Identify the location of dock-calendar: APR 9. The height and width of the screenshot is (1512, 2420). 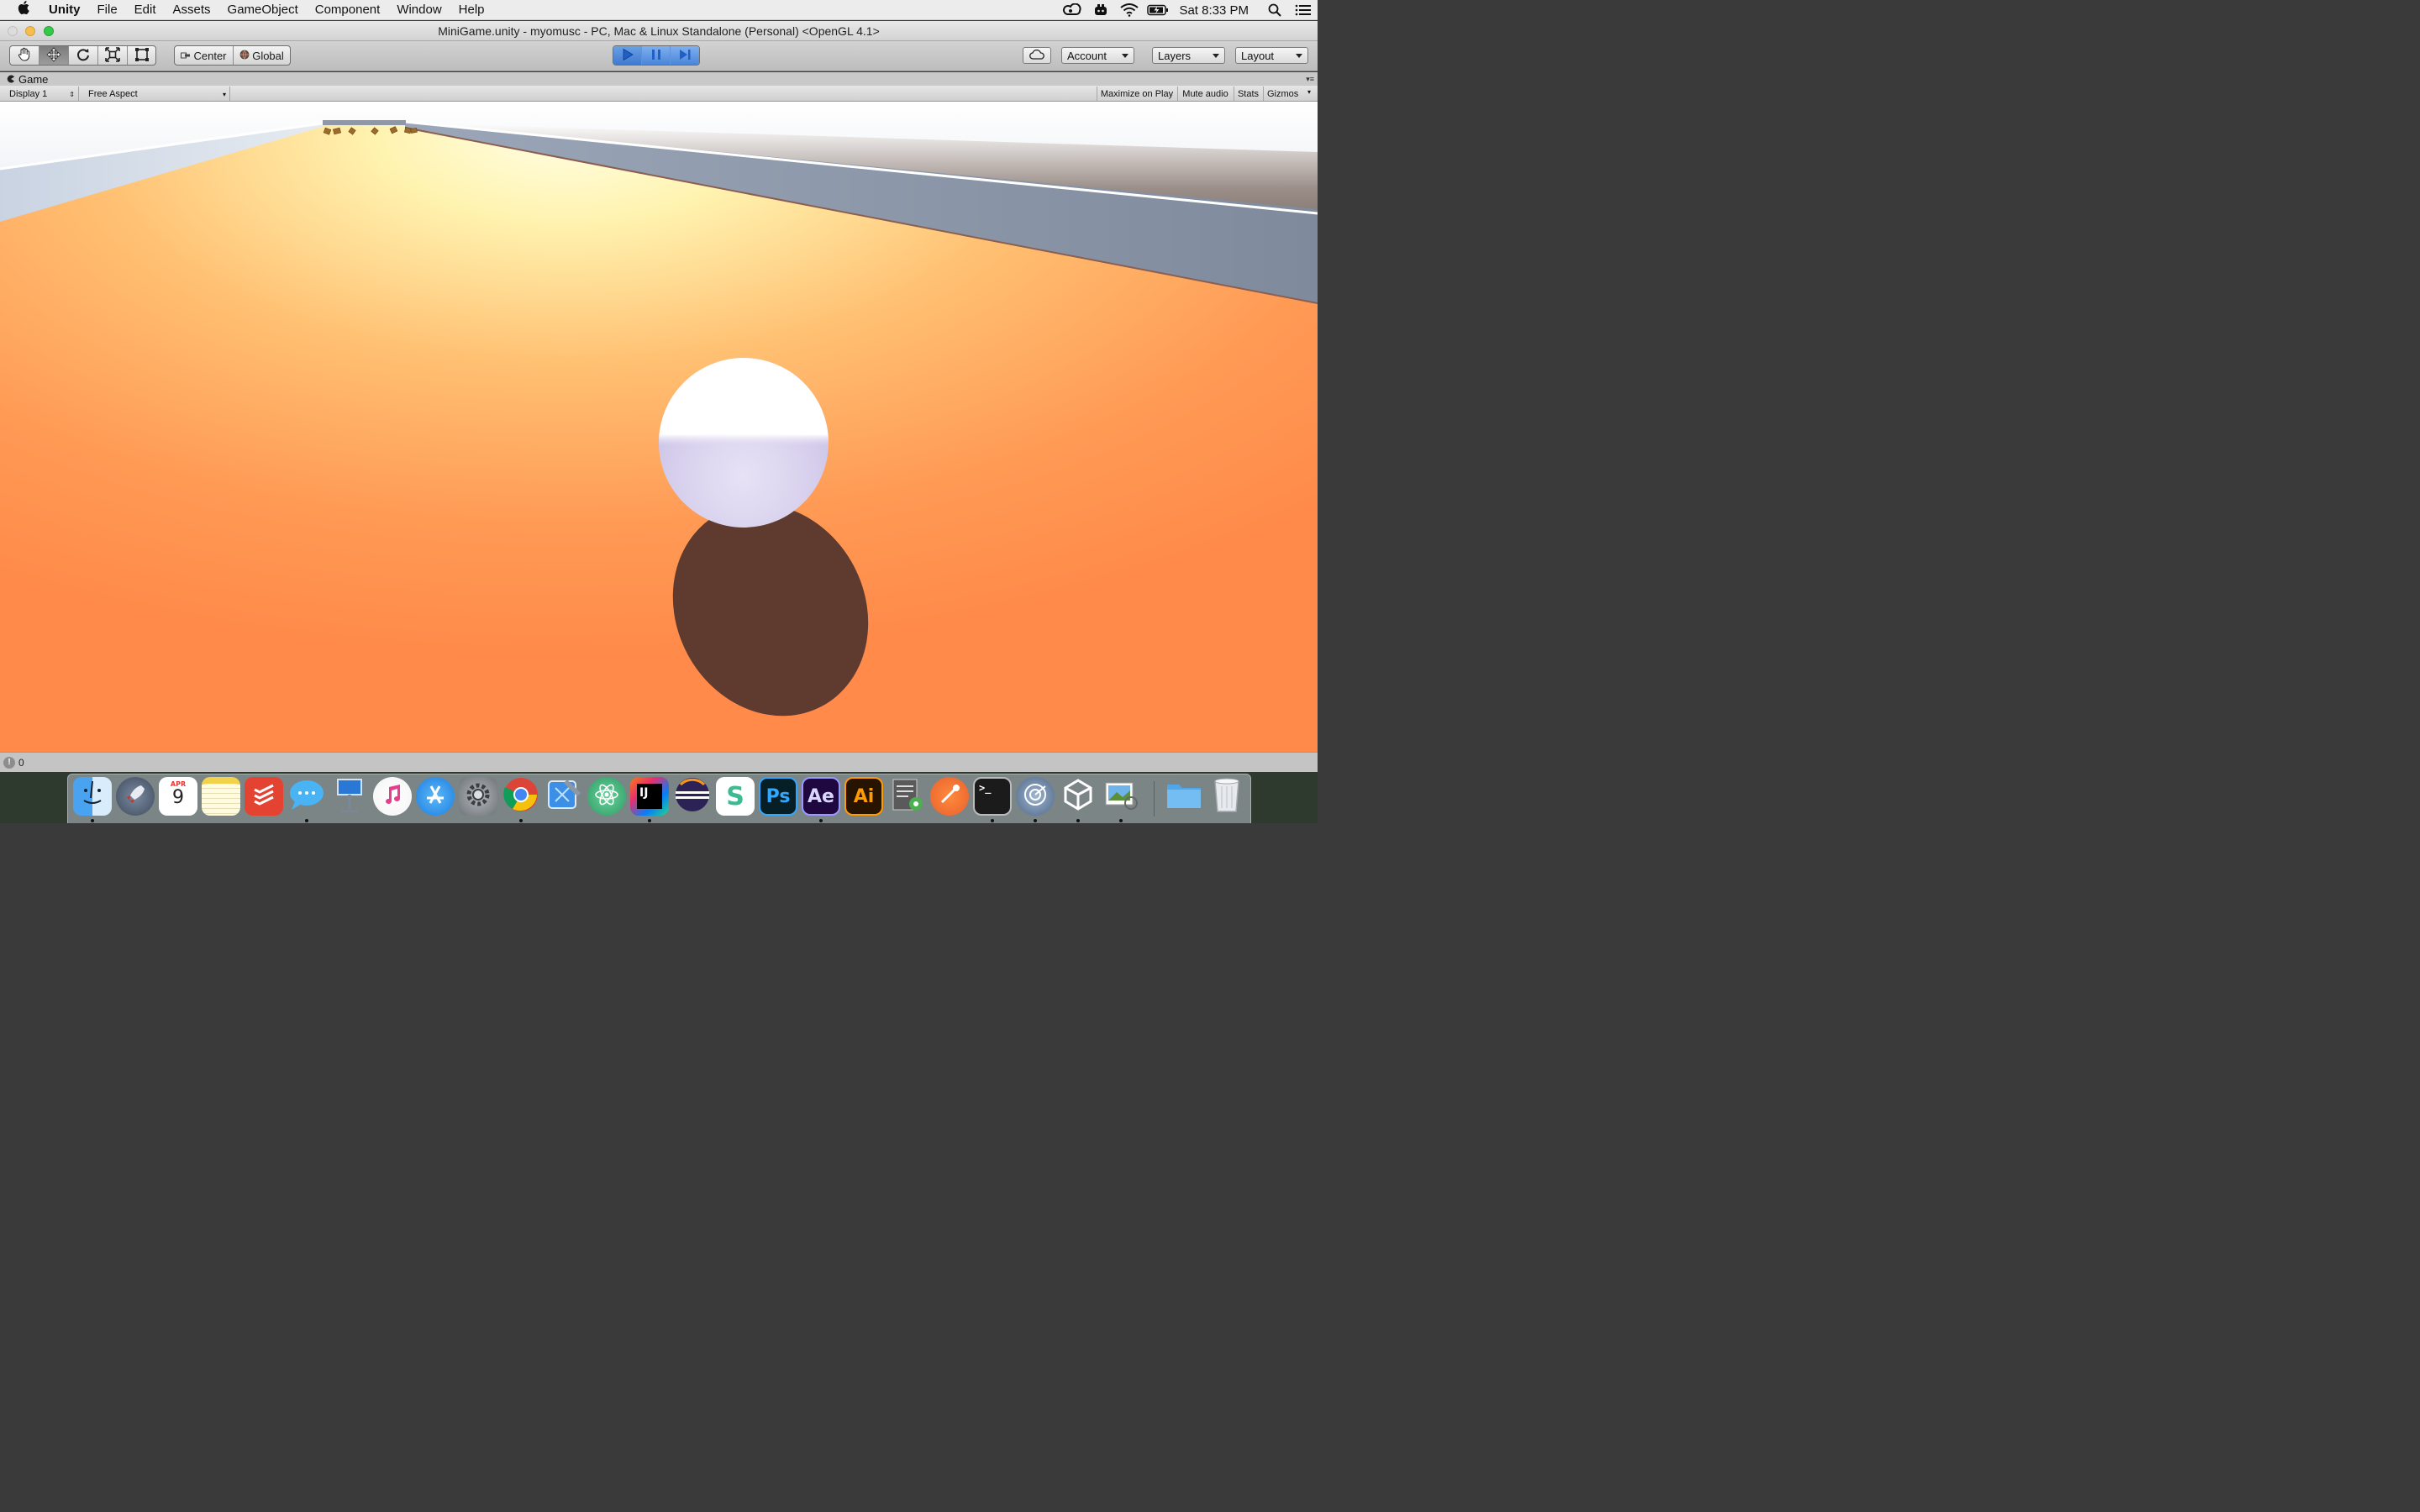
(178, 796).